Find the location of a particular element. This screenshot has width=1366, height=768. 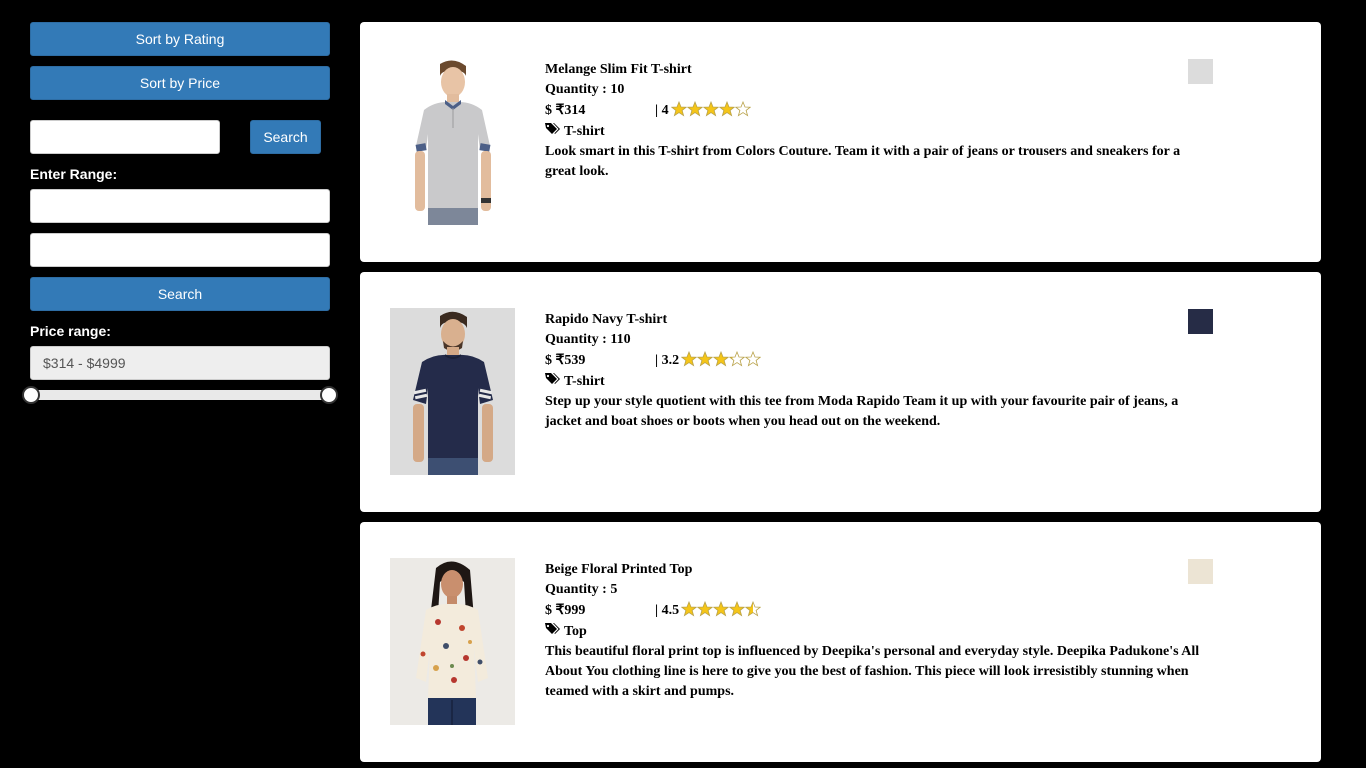

search-input is located at coordinates (125, 137).